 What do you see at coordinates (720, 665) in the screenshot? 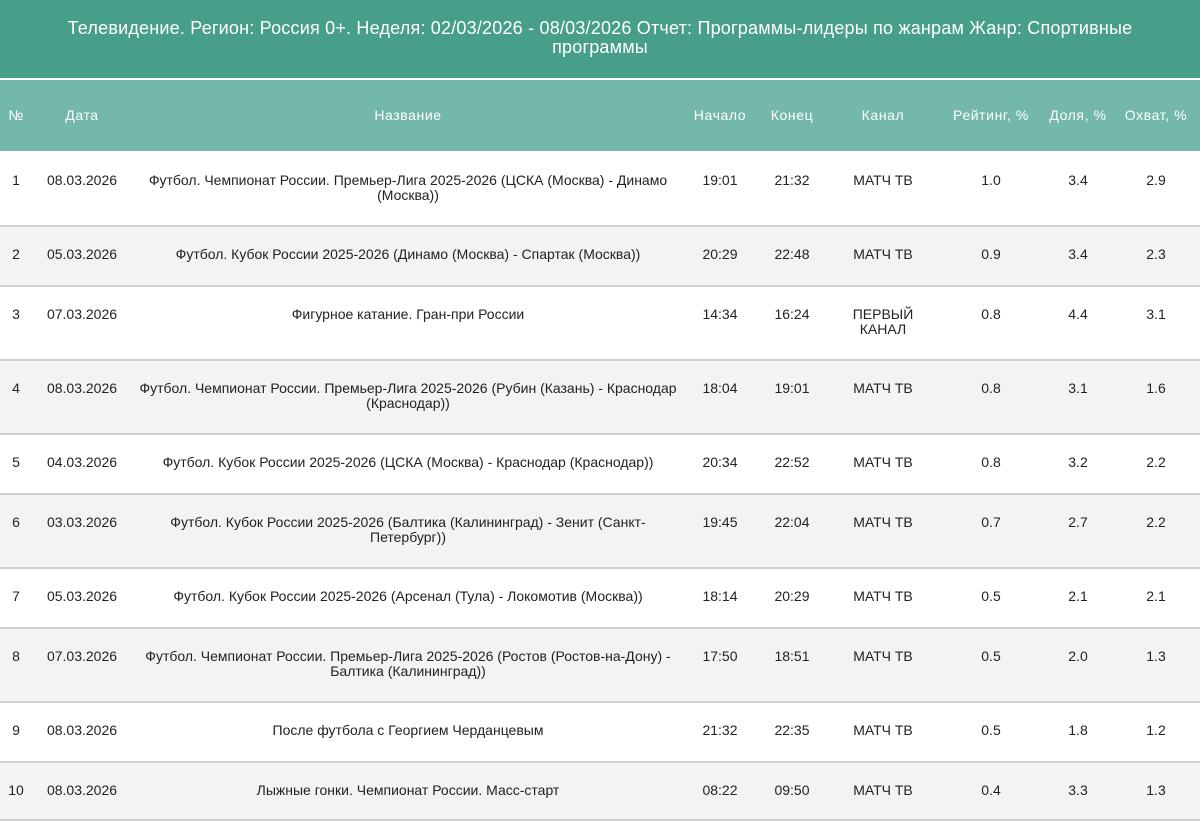
I see `cell-start: 17:50` at bounding box center [720, 665].